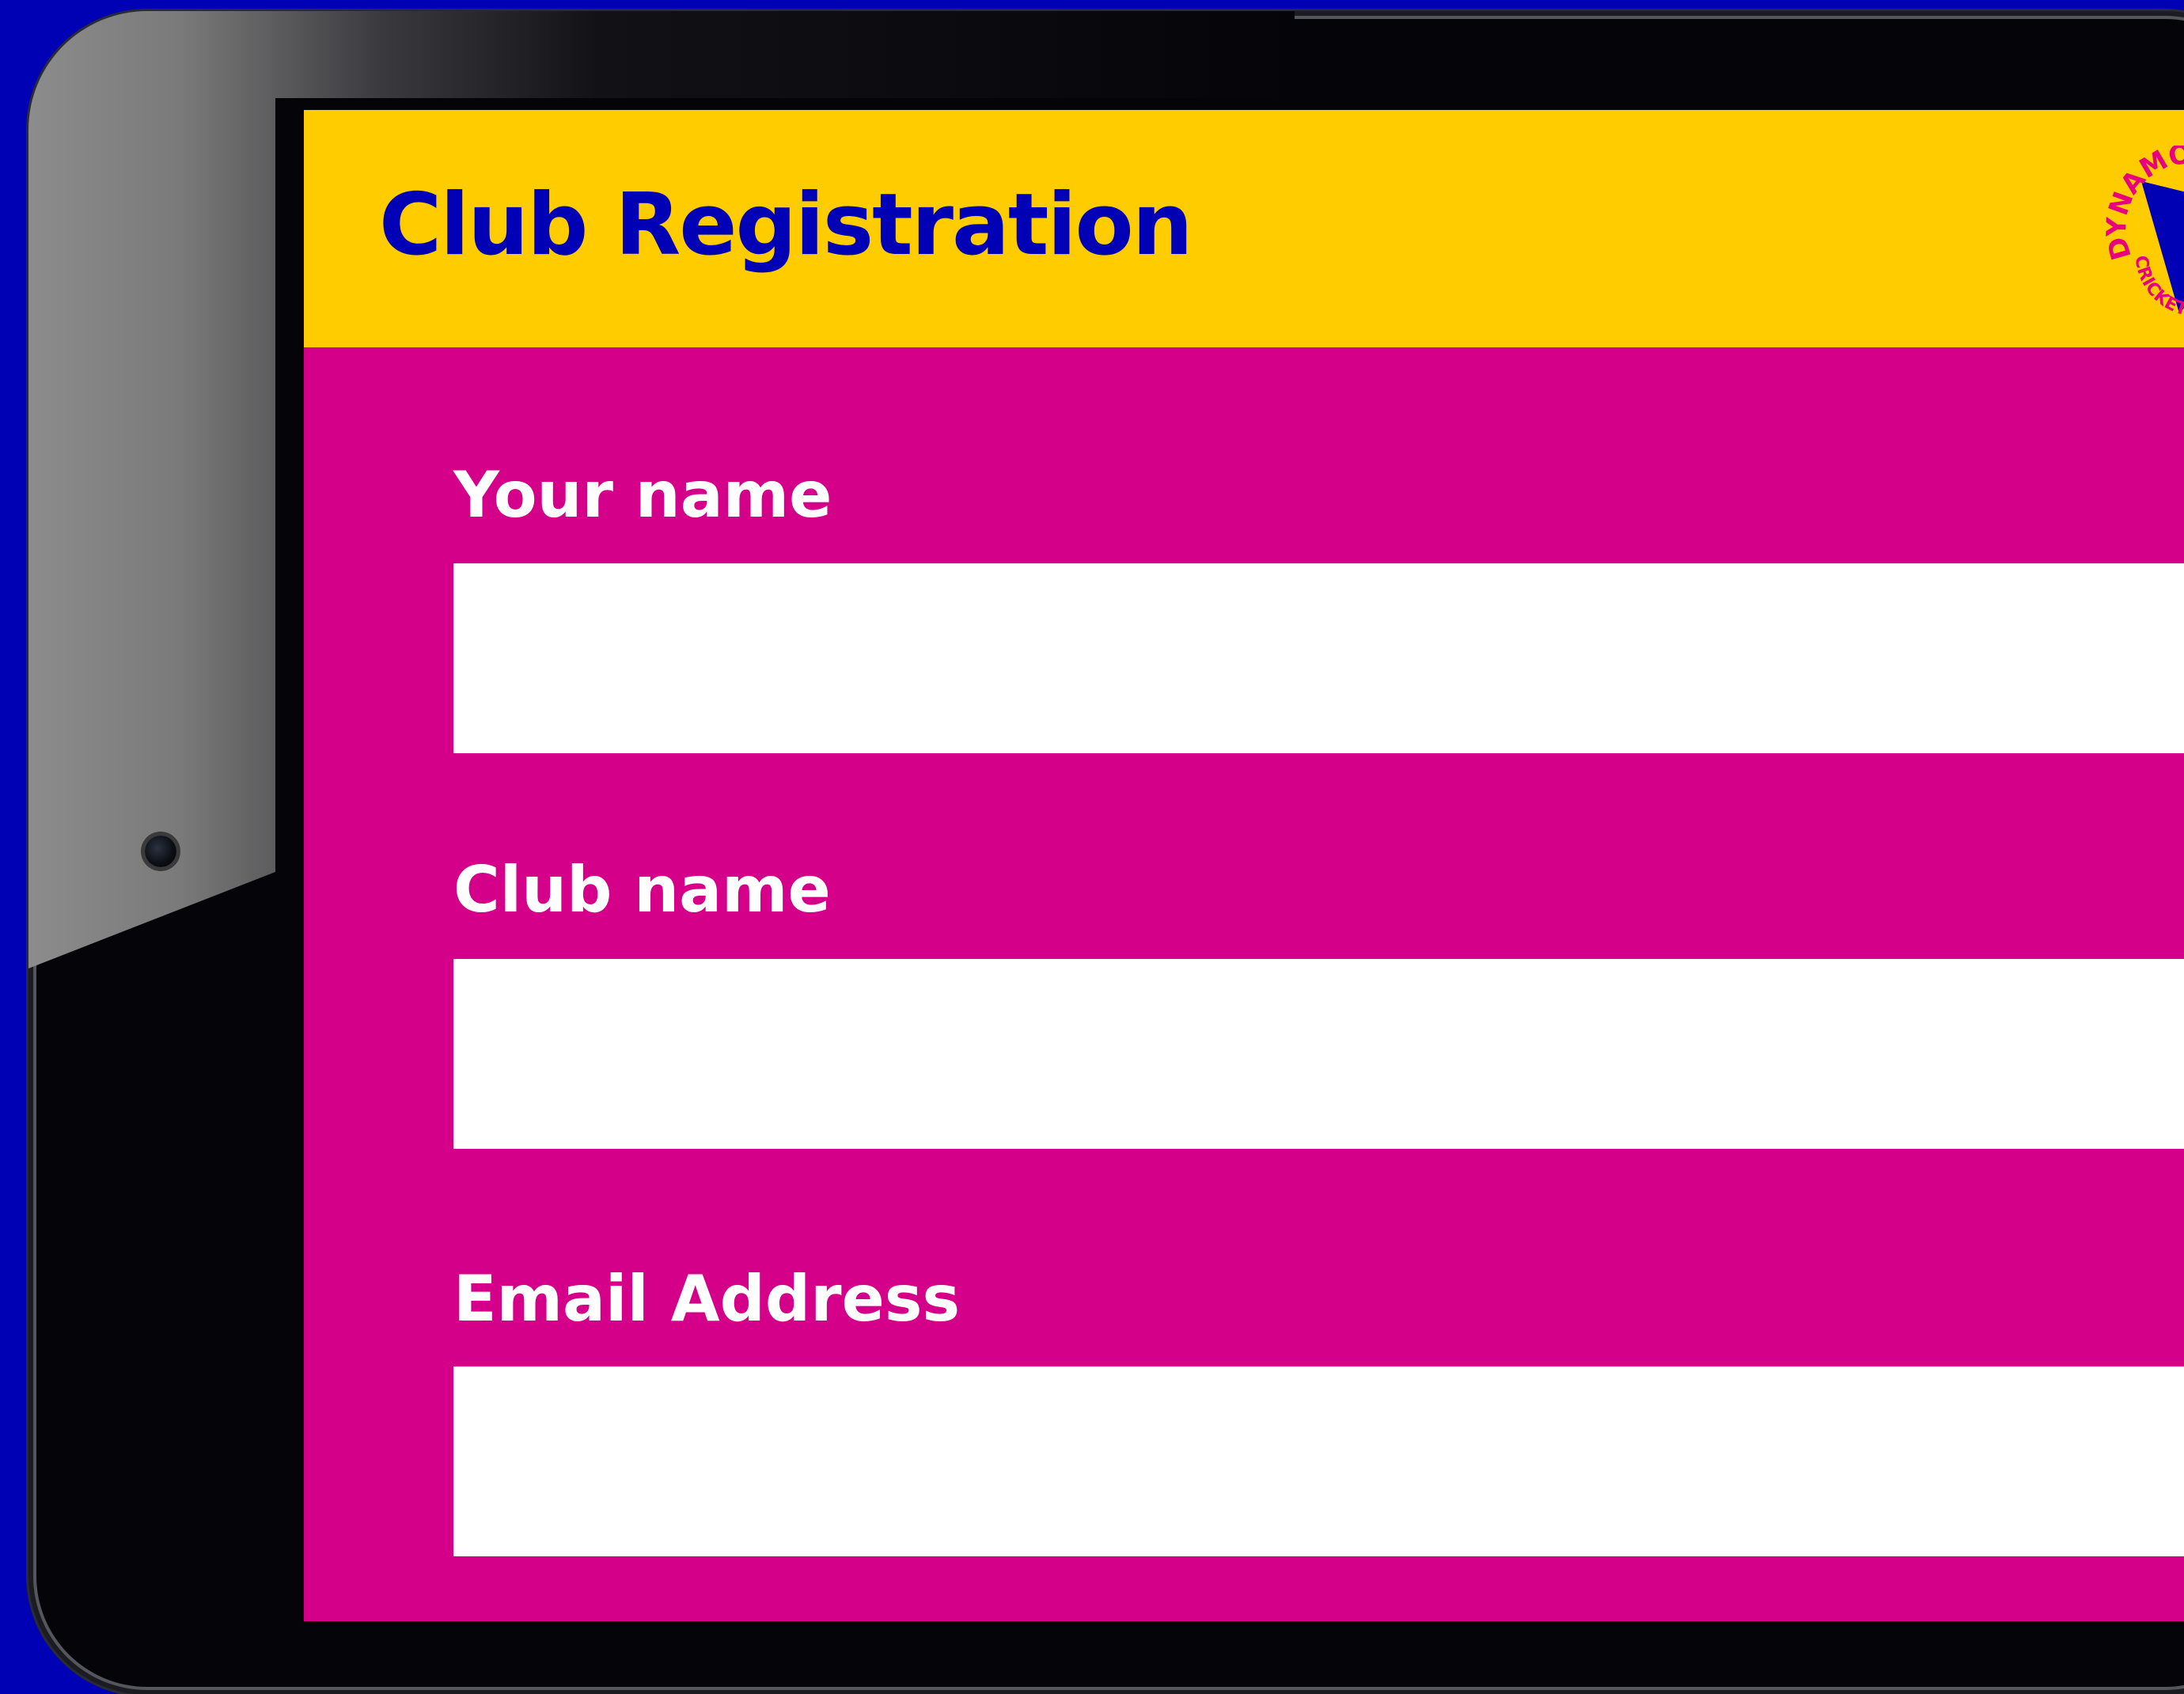 This screenshot has height=1694, width=2184. I want to click on page-title: Club Registration, so click(786, 225).